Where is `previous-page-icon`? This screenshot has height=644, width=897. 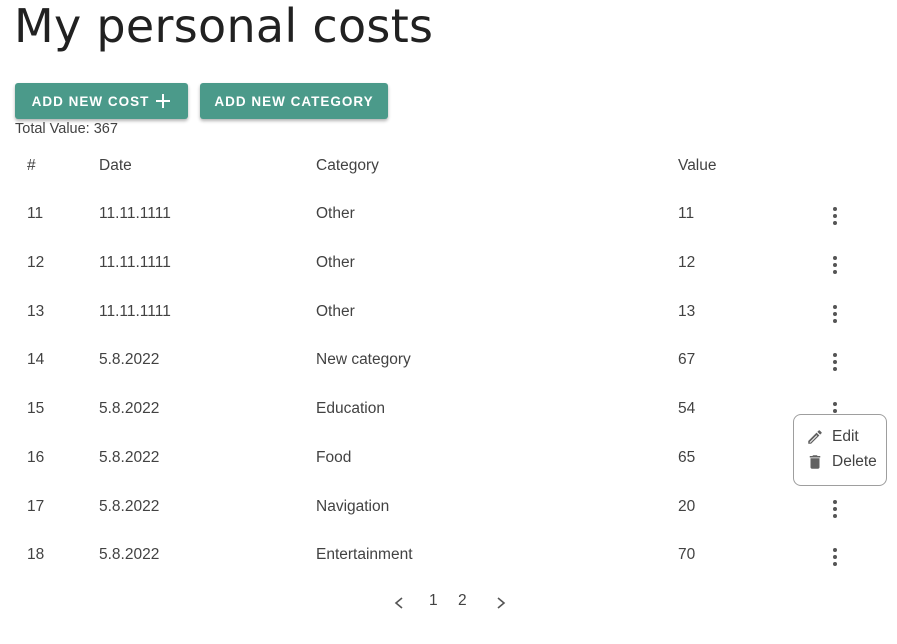 previous-page-icon is located at coordinates (399, 603).